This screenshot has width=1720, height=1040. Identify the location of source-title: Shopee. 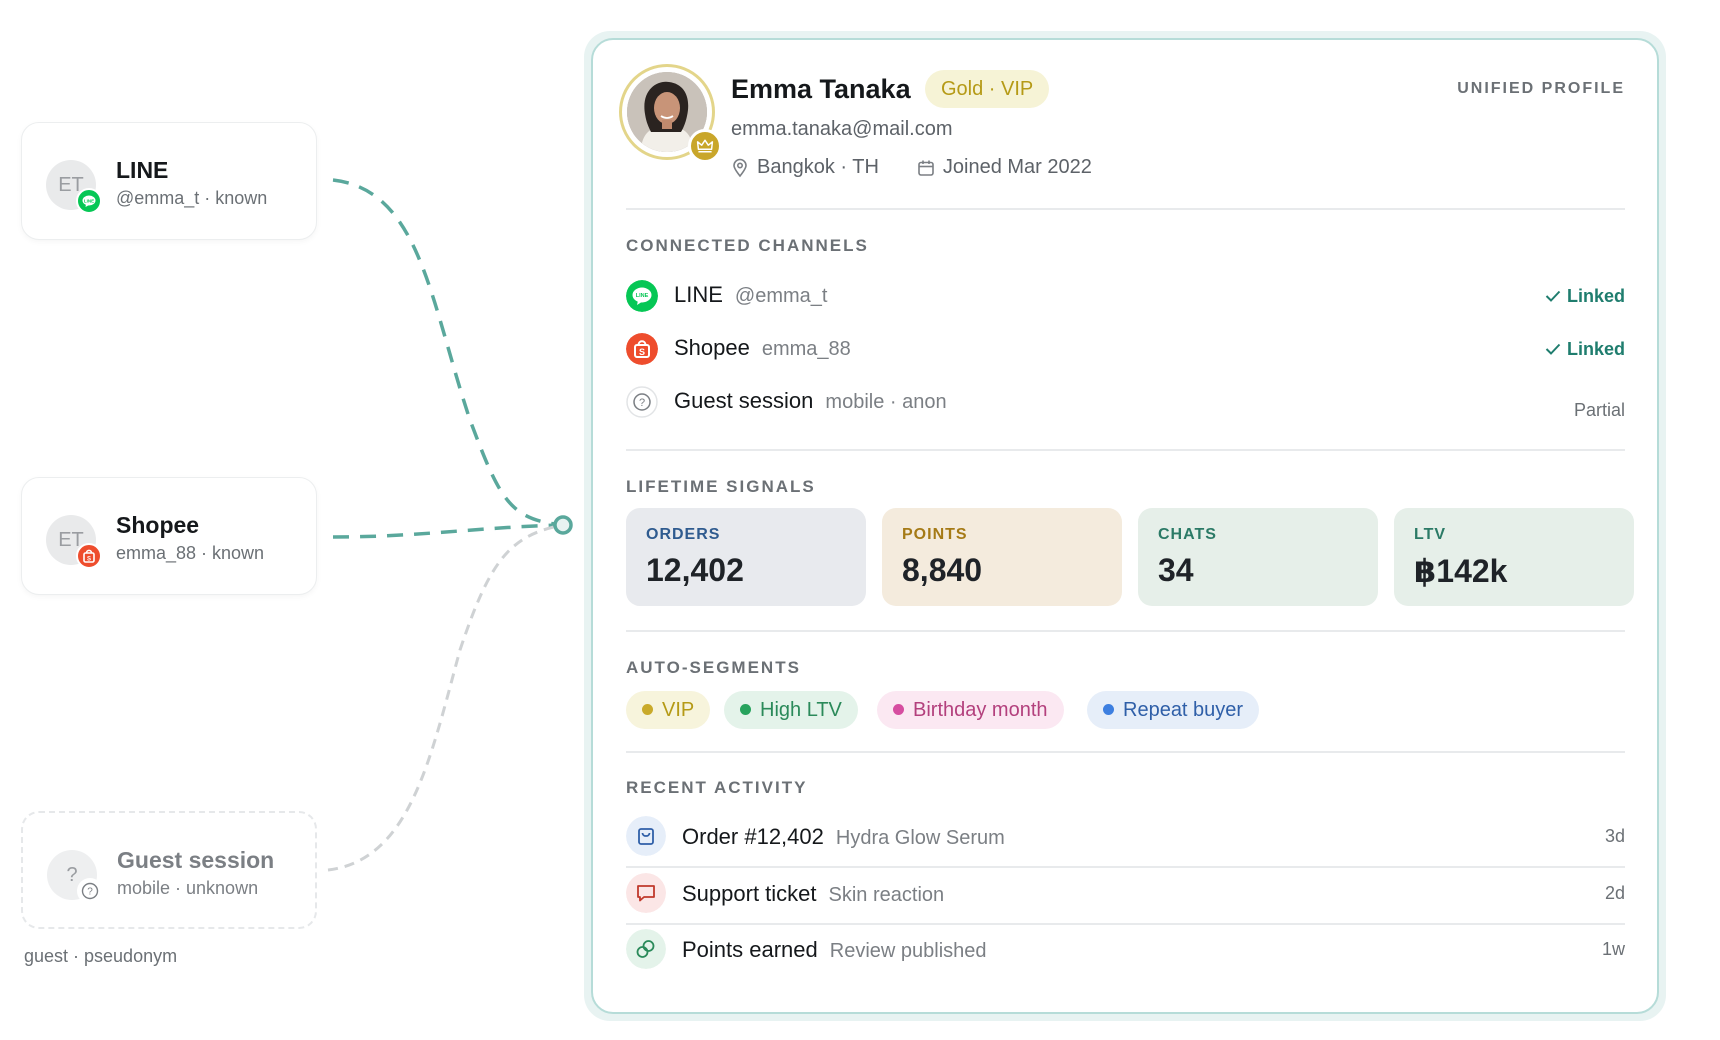
(158, 525).